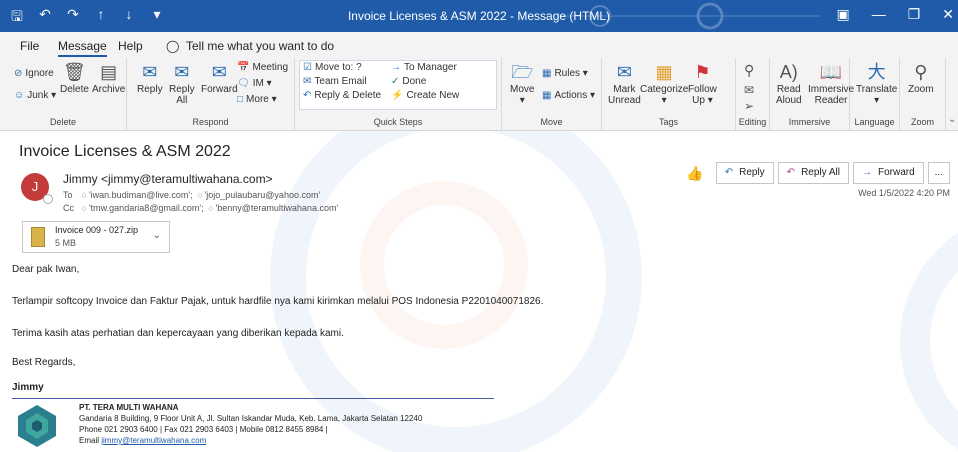 This screenshot has height=452, width=958. What do you see at coordinates (157, 235) in the screenshot?
I see `chevron-down-icon: ⌄` at bounding box center [157, 235].